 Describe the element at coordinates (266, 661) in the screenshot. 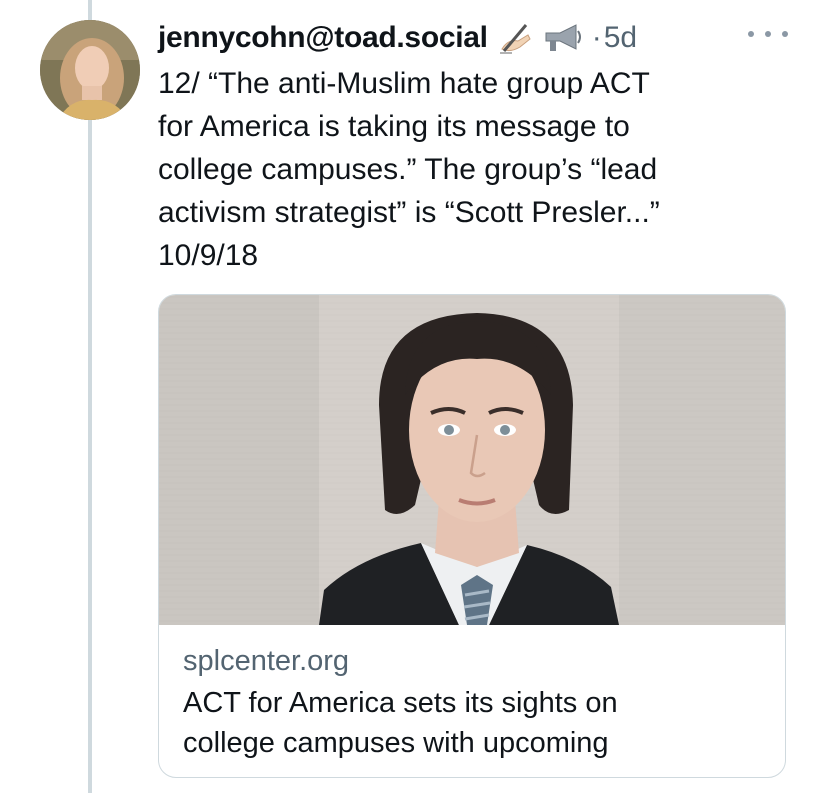

I see `card-domain: splcenter.org` at that location.